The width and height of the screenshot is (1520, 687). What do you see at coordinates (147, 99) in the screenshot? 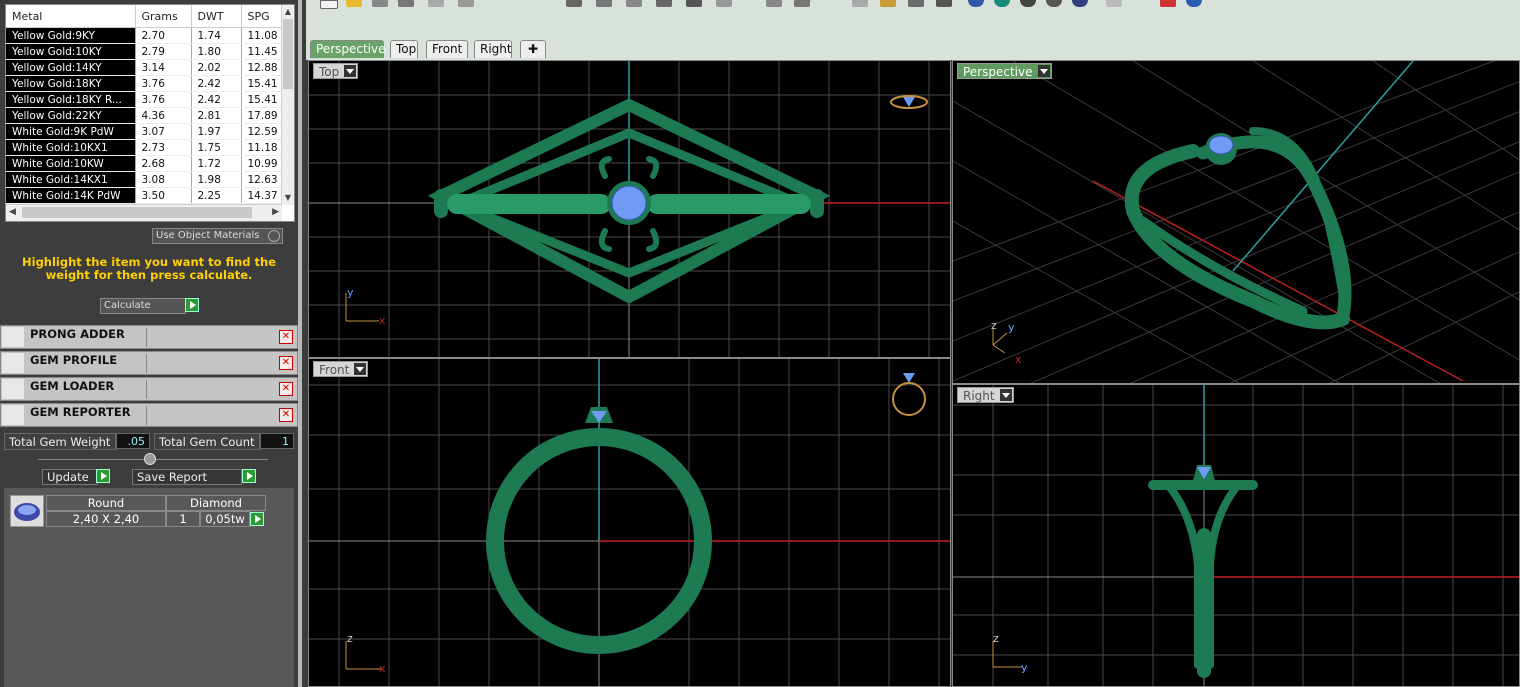
I see `metal-row: Yellow Gold:18KY R... 3.76 2.42 15.41` at bounding box center [147, 99].